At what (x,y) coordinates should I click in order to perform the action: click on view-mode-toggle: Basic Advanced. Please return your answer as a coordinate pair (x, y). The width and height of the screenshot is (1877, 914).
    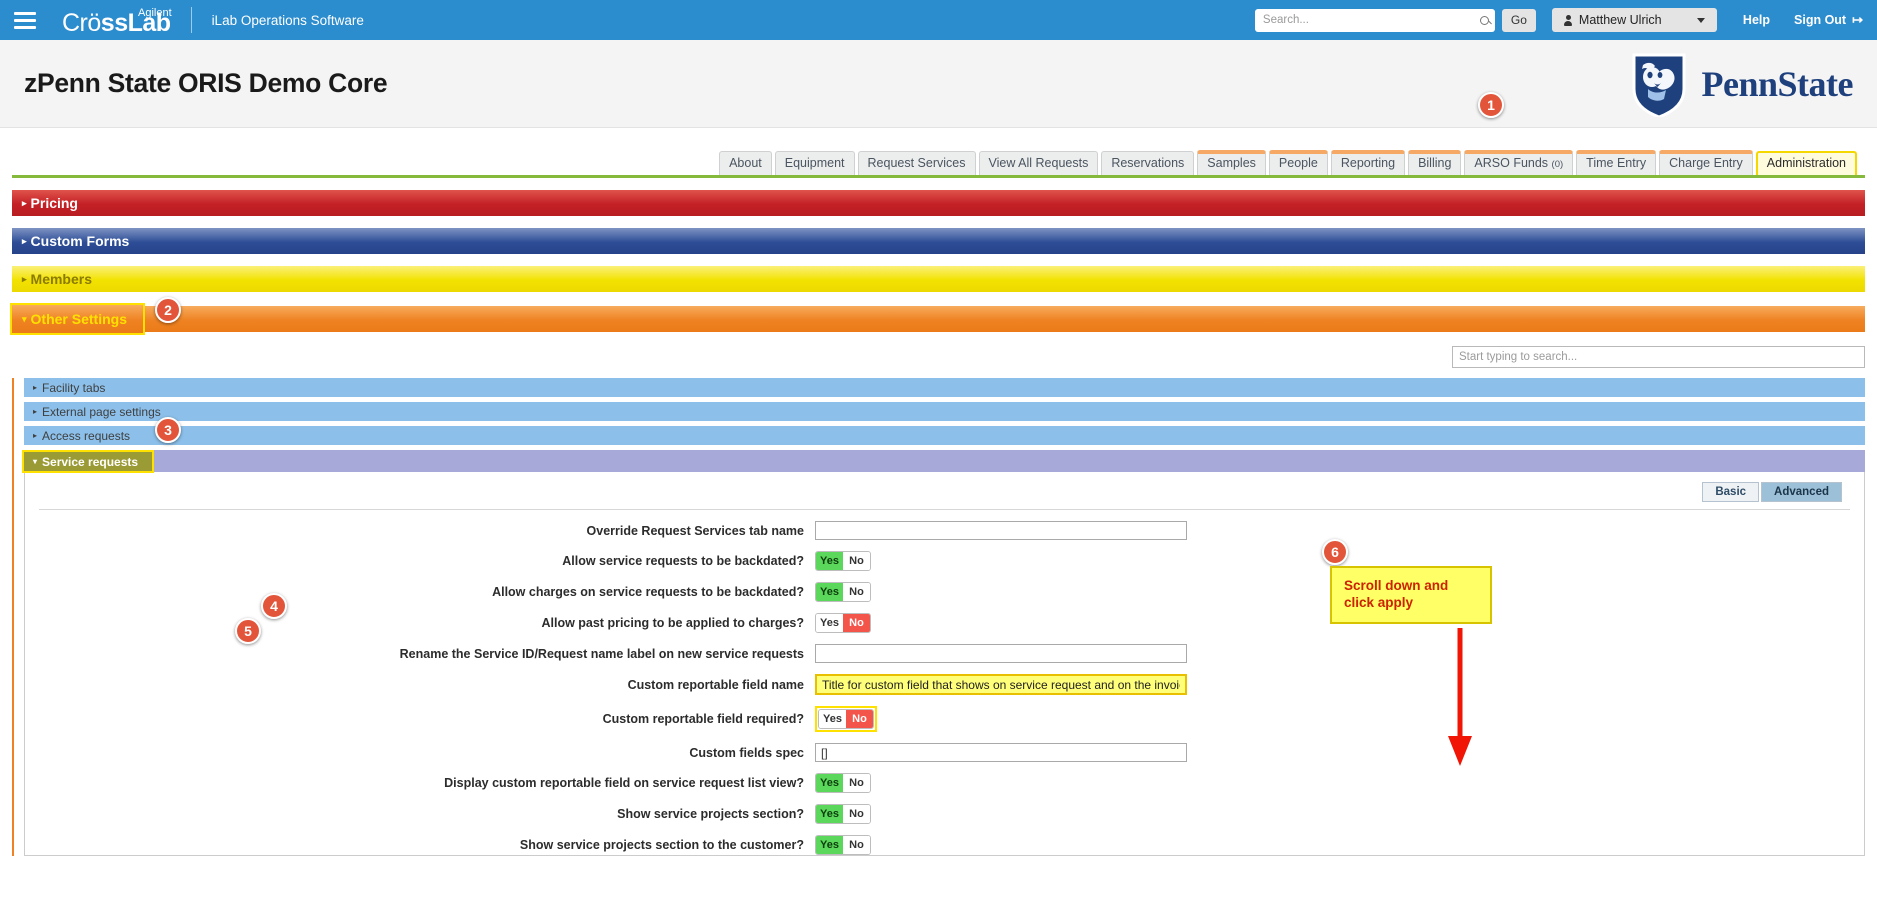
    Looking at the image, I should click on (944, 492).